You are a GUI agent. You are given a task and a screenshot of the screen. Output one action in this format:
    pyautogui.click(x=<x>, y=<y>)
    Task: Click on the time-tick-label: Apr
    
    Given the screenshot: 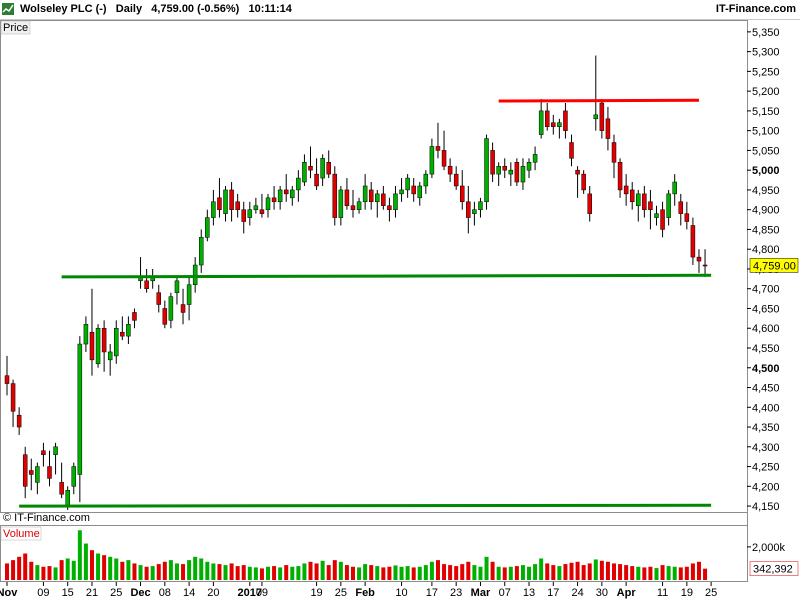 What is the action you would take?
    pyautogui.click(x=627, y=593)
    